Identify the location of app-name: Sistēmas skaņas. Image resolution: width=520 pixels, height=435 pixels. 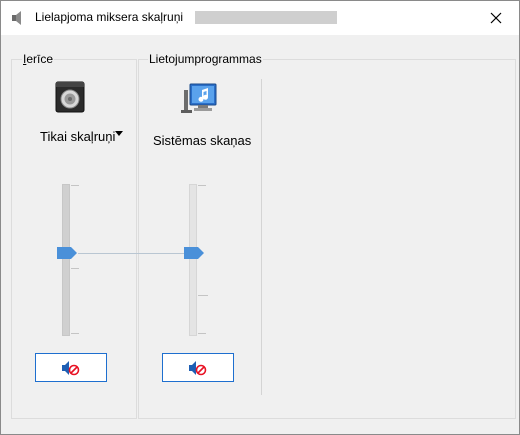
(202, 140).